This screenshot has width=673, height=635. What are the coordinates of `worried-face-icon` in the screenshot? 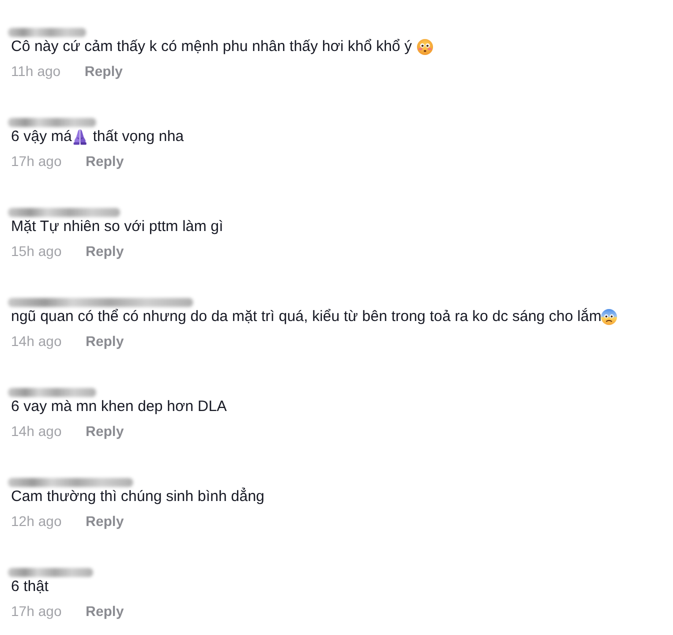 It's located at (424, 47).